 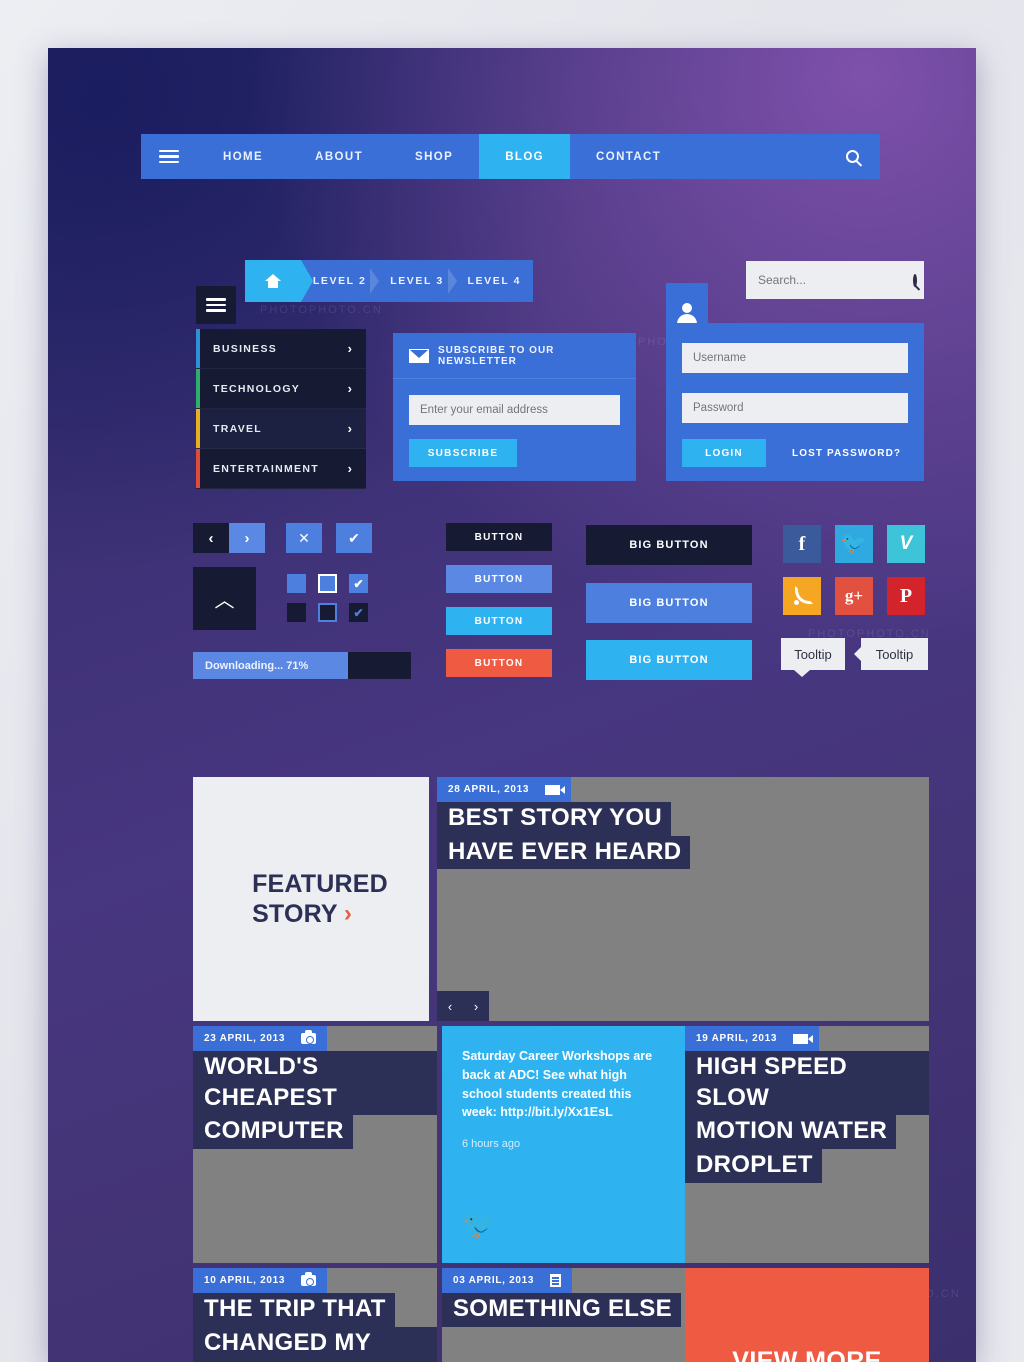 I want to click on featured-story-text: FEATURED STORY ›, so click(x=311, y=899).